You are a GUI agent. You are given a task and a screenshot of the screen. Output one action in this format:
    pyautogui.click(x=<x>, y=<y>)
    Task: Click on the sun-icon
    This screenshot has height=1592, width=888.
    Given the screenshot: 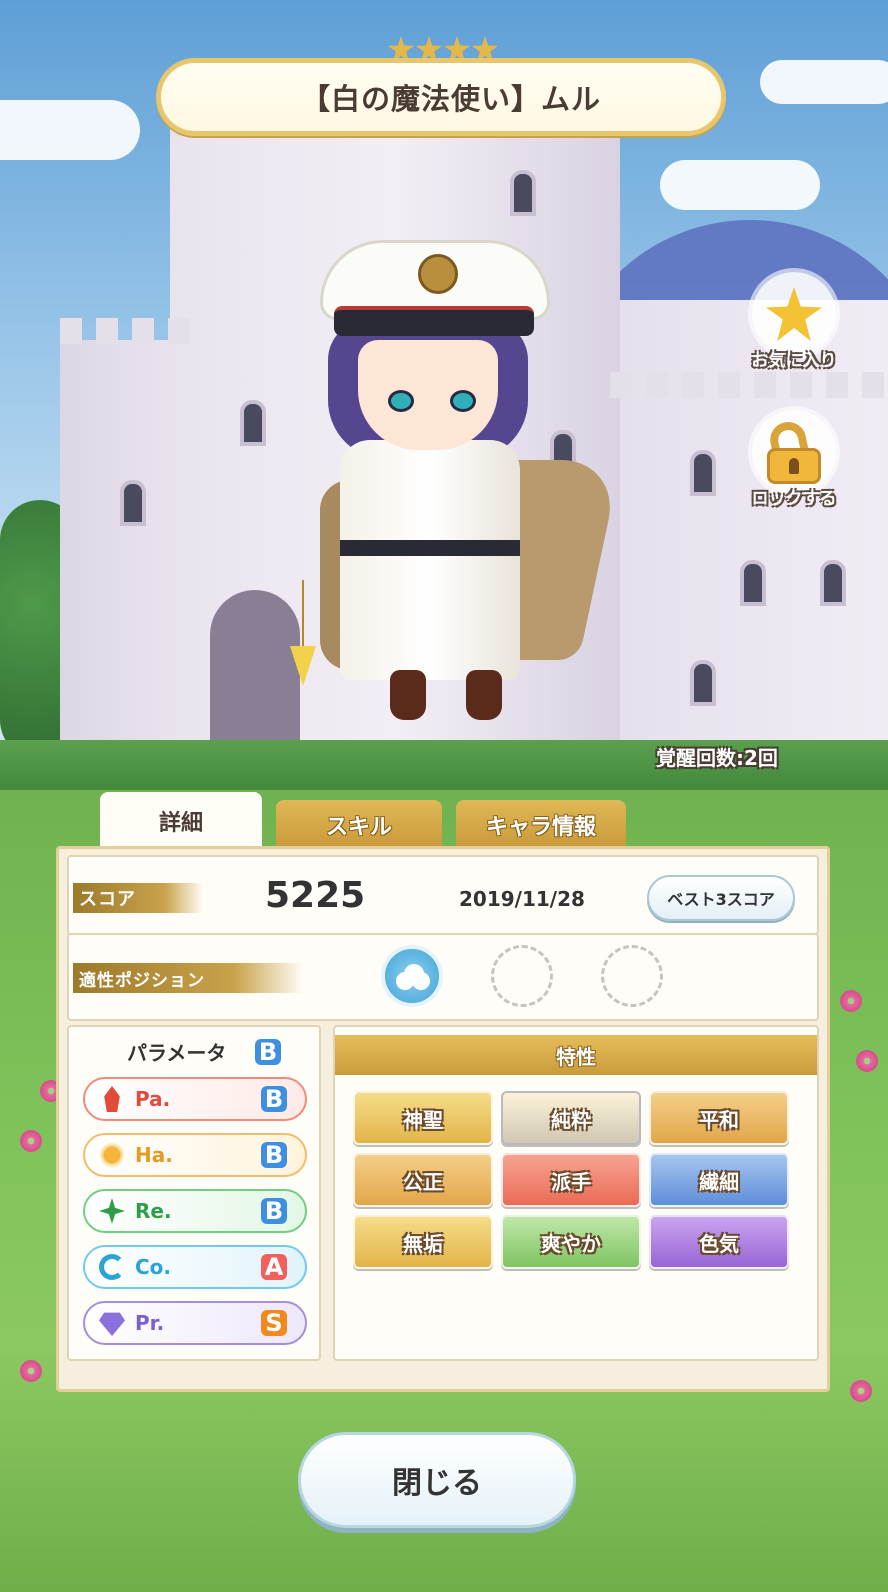 What is the action you would take?
    pyautogui.click(x=112, y=1155)
    